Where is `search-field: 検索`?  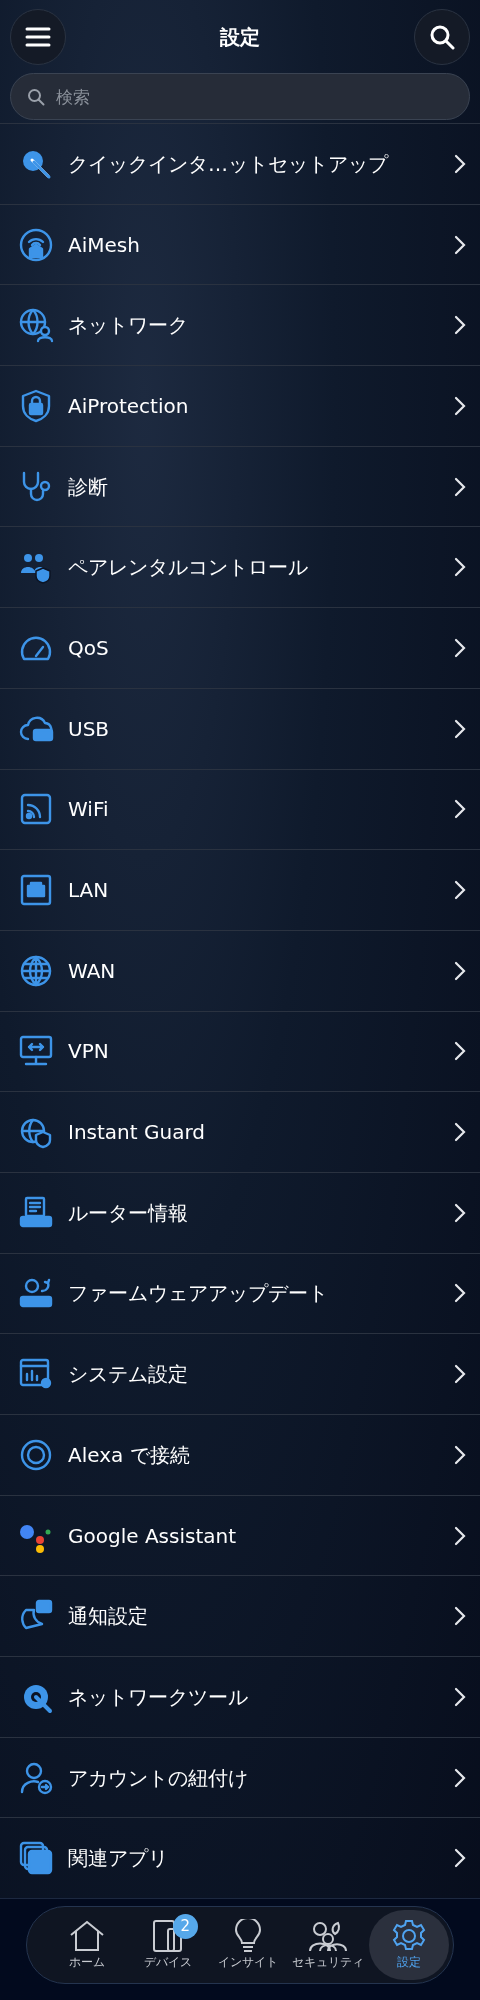 search-field: 検索 is located at coordinates (240, 96).